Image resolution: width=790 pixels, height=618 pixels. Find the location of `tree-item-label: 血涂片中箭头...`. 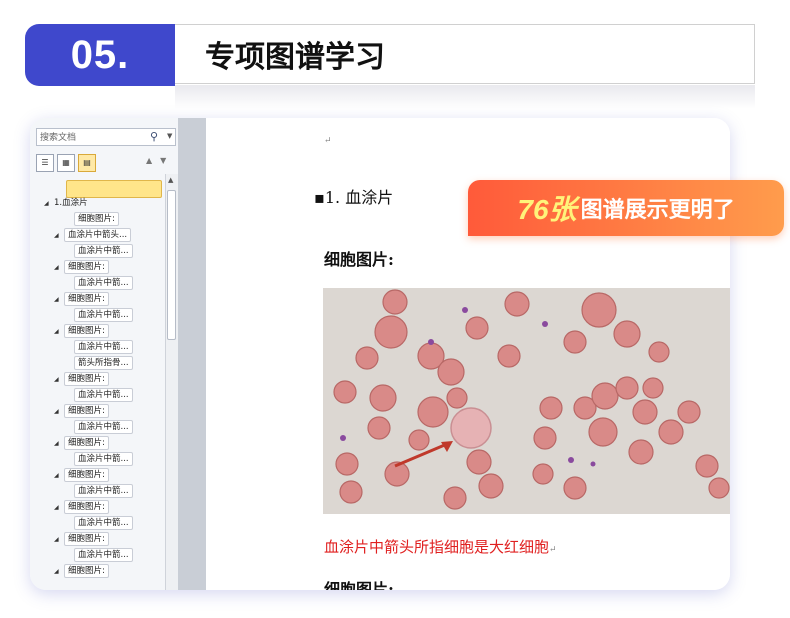

tree-item-label: 血涂片中箭头... is located at coordinates (98, 235).